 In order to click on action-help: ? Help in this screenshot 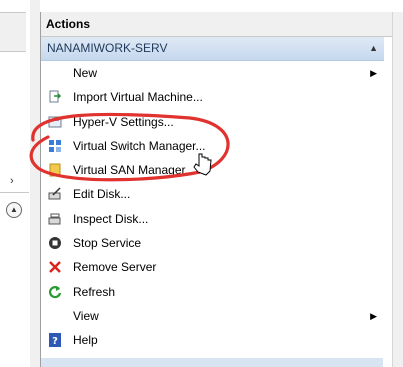, I will do `click(212, 340)`.